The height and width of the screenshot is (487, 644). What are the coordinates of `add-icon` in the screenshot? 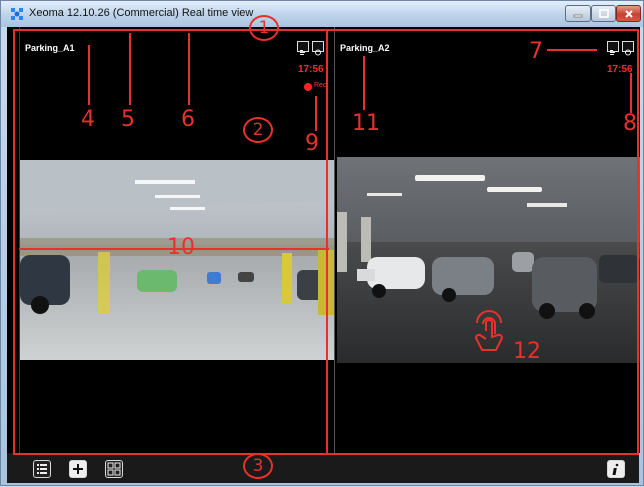 It's located at (78, 469).